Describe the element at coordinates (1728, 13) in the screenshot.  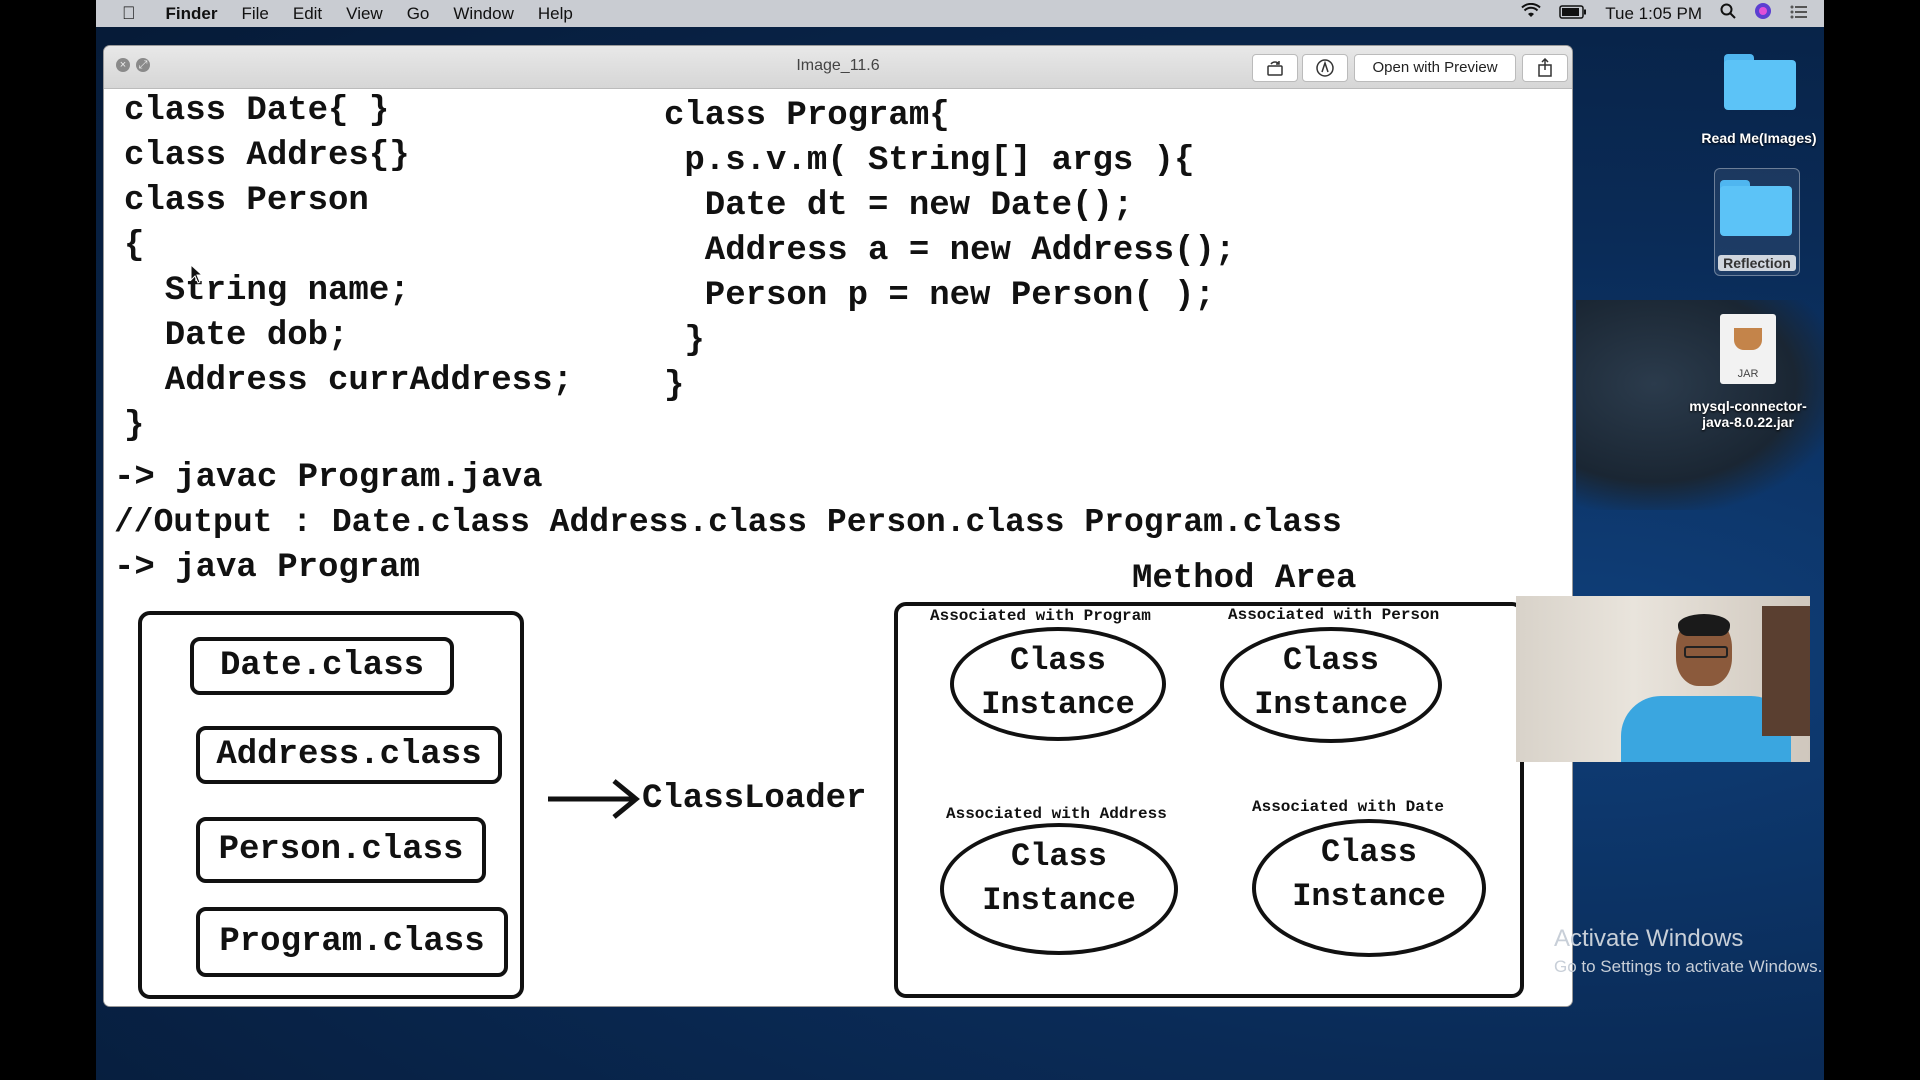
I see `spotlight-search-icon` at that location.